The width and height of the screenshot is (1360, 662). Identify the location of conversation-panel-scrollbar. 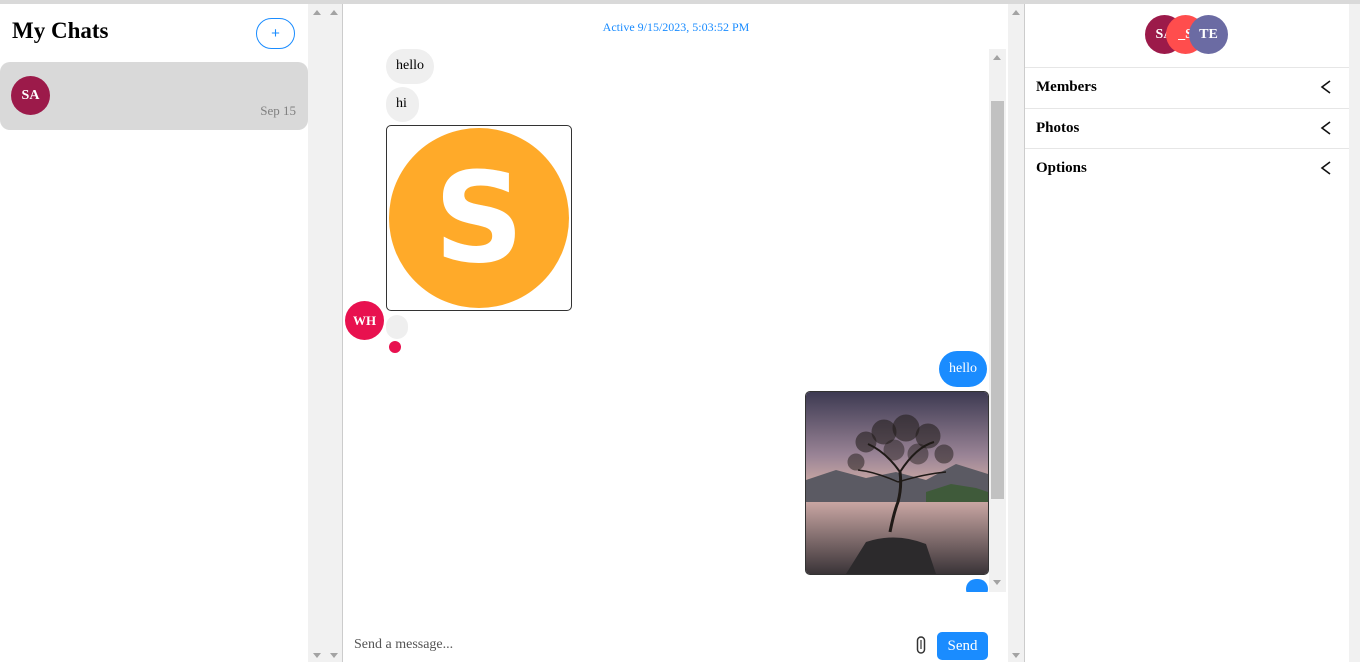
(1016, 333).